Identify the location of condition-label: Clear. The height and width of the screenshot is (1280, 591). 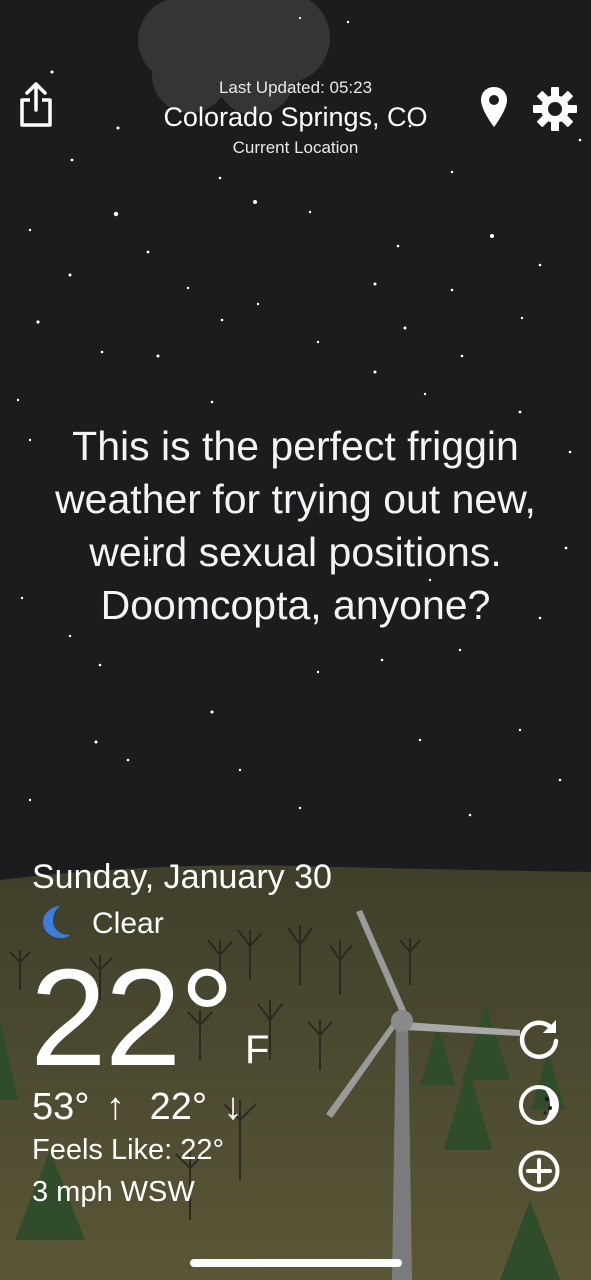
(128, 923).